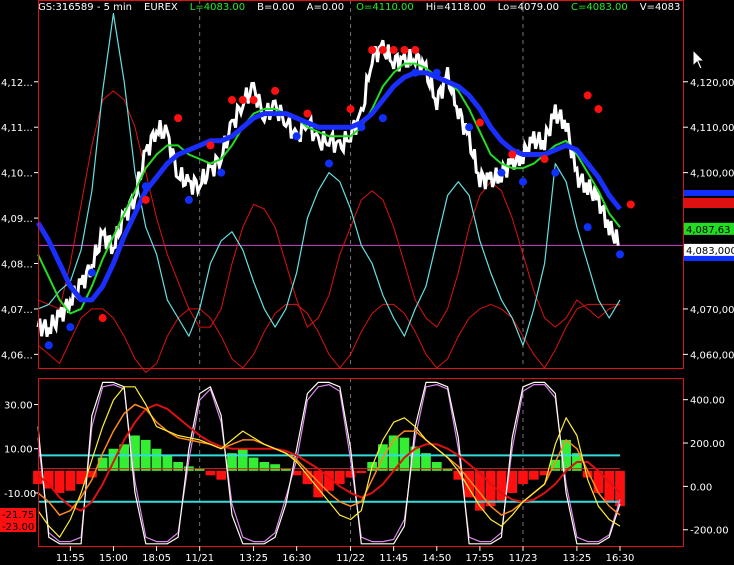 This screenshot has width=734, height=565. I want to click on price-tick-label-right: 4,060,000, so click(712, 355).